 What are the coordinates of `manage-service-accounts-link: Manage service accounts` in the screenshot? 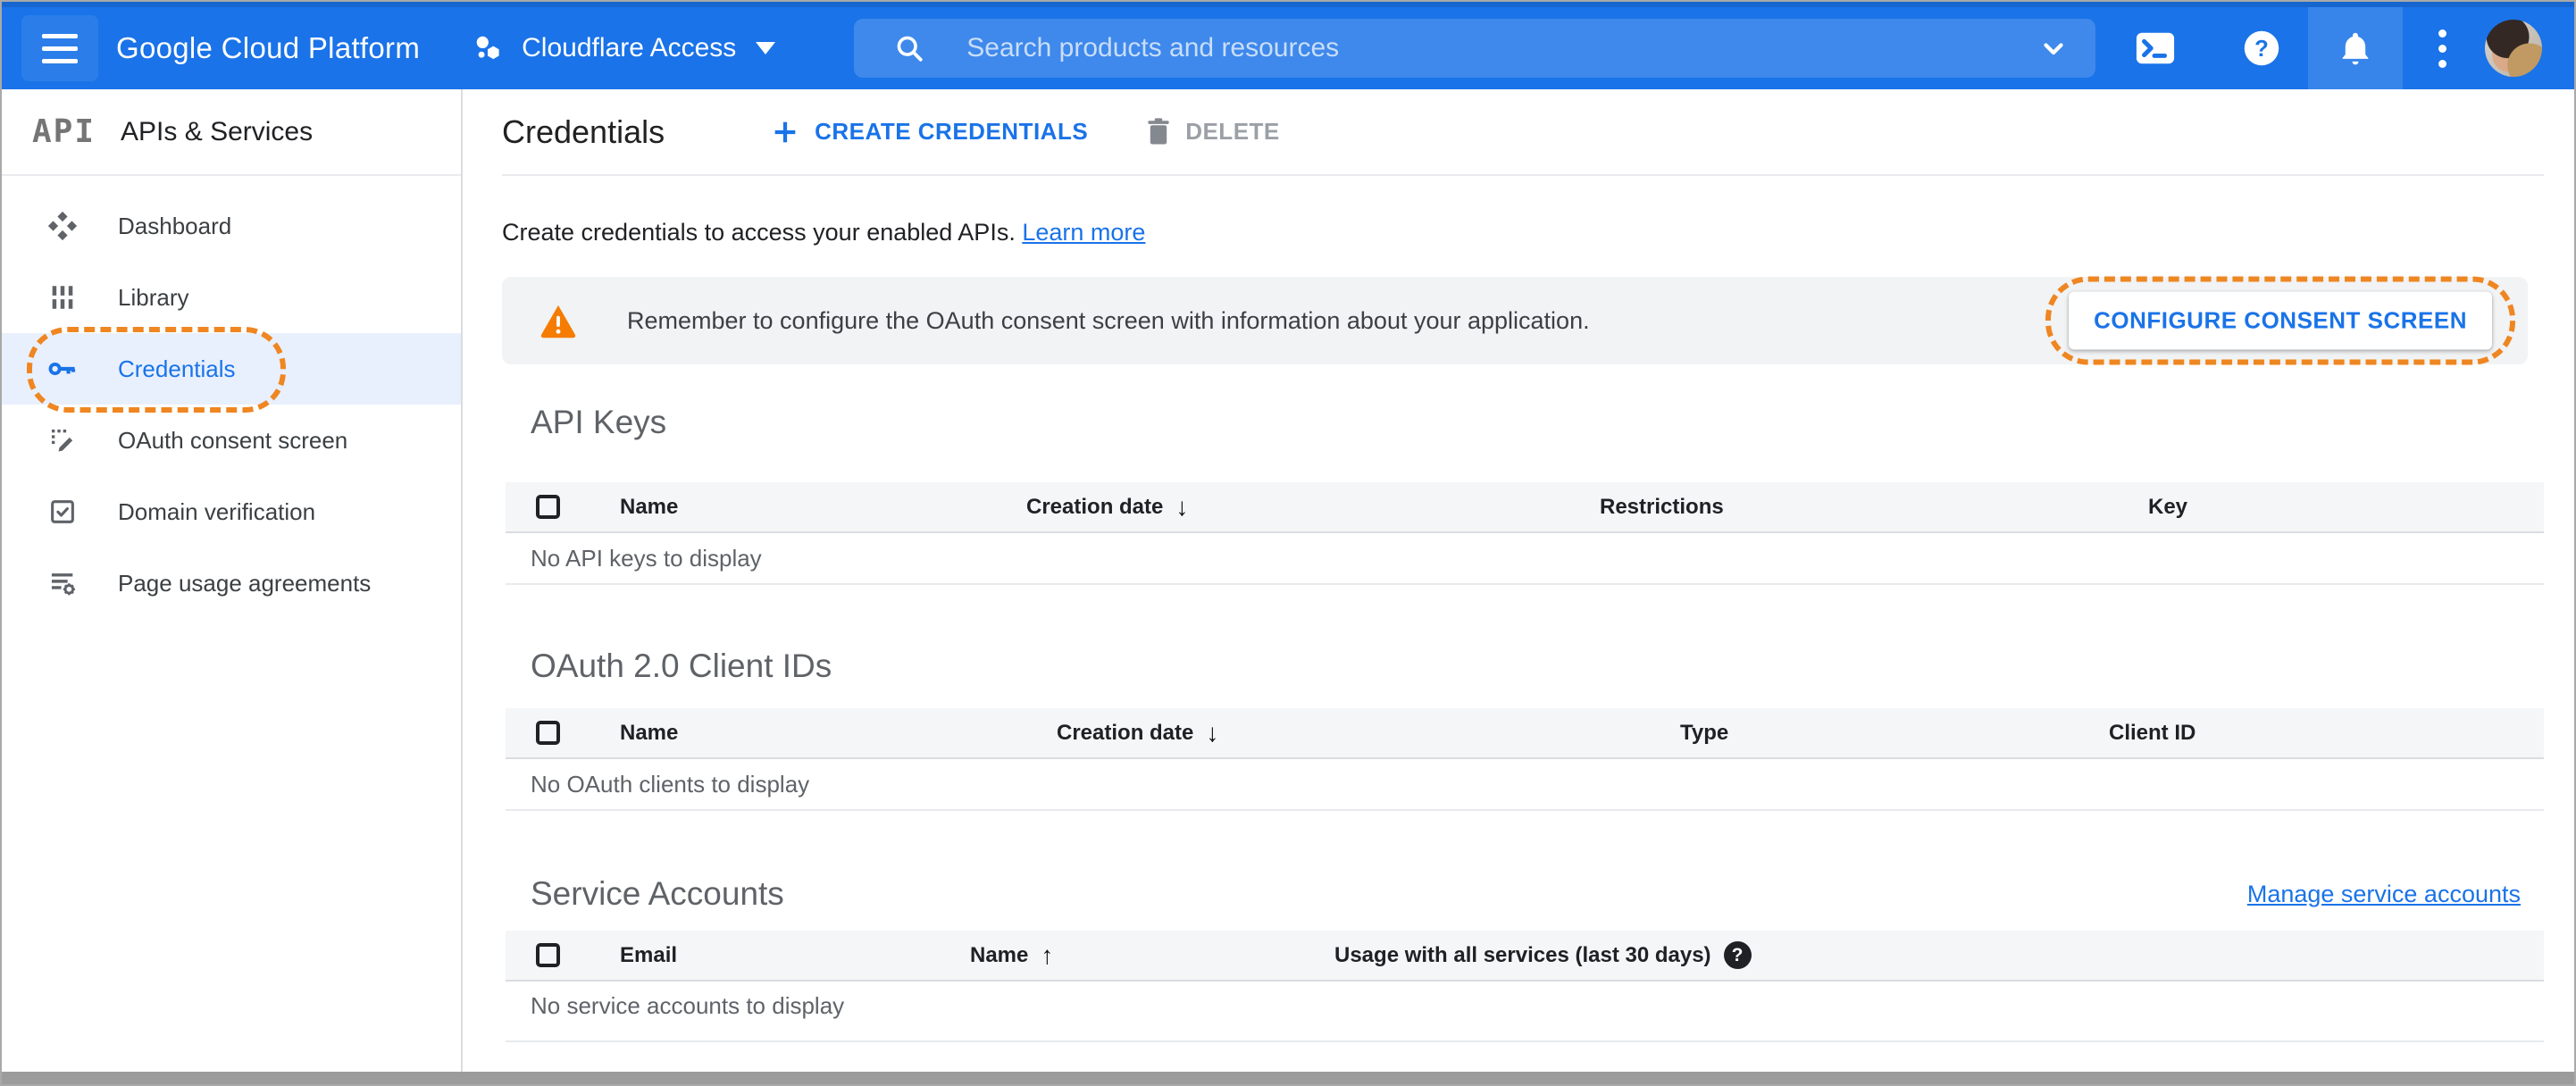 It's located at (2384, 894).